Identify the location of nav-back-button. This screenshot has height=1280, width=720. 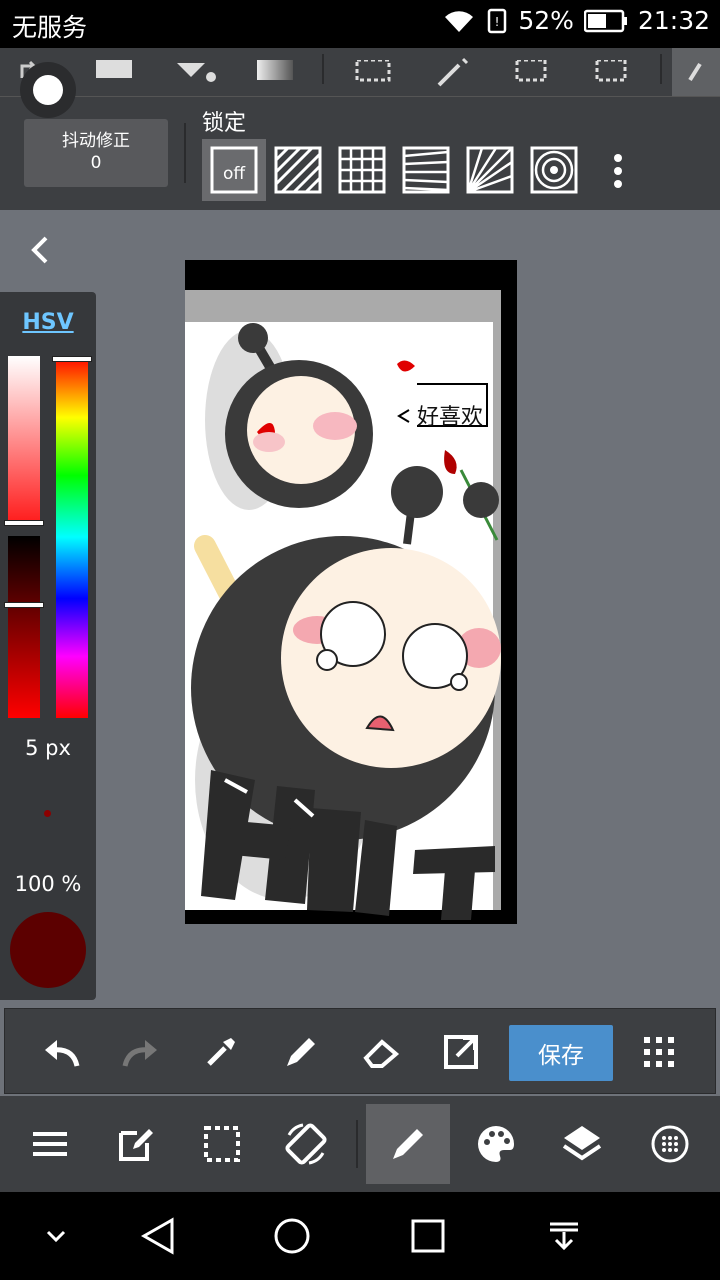
(158, 1236).